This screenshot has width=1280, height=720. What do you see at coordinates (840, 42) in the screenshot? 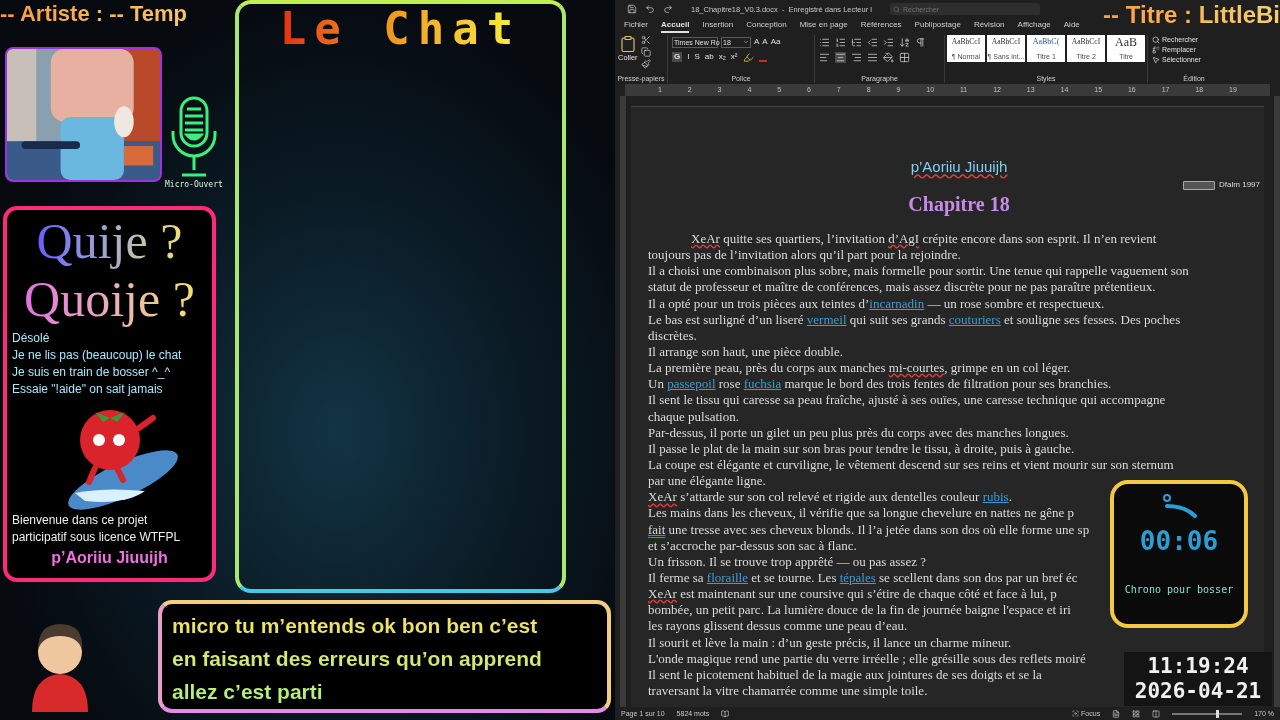
I see `numbered-list-icon` at bounding box center [840, 42].